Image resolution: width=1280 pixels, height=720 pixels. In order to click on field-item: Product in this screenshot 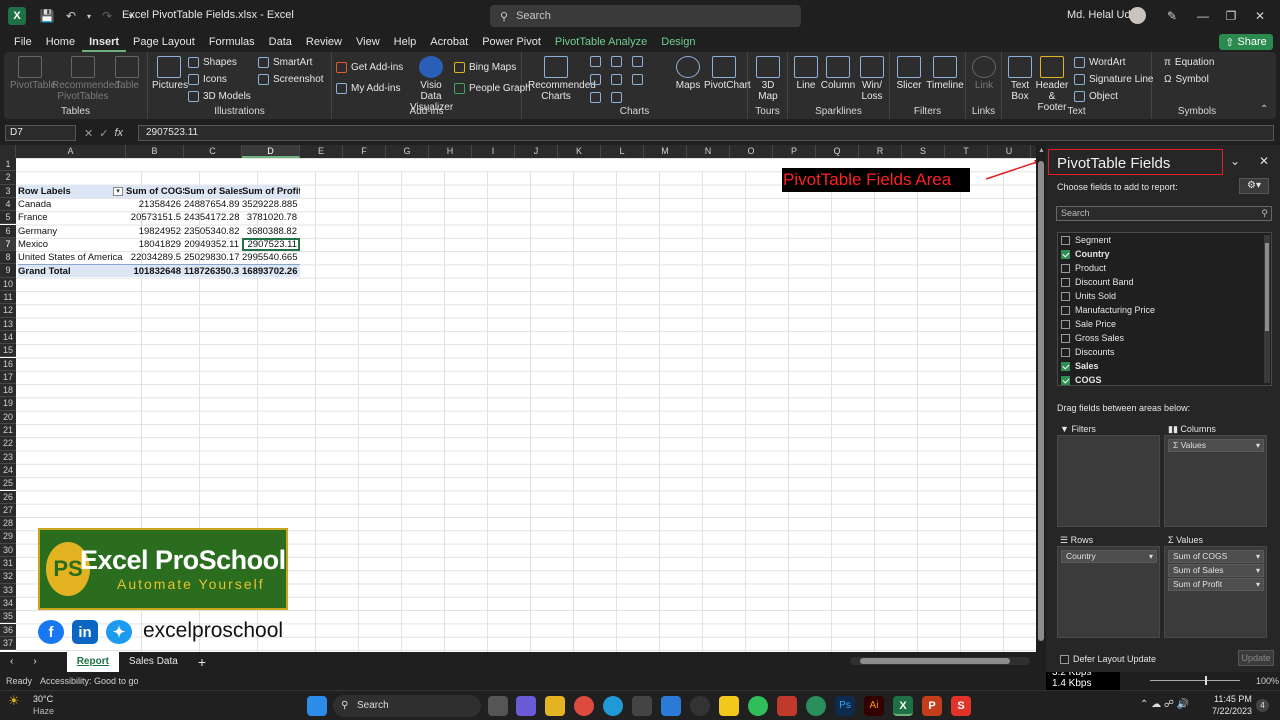, I will do `click(1083, 268)`.